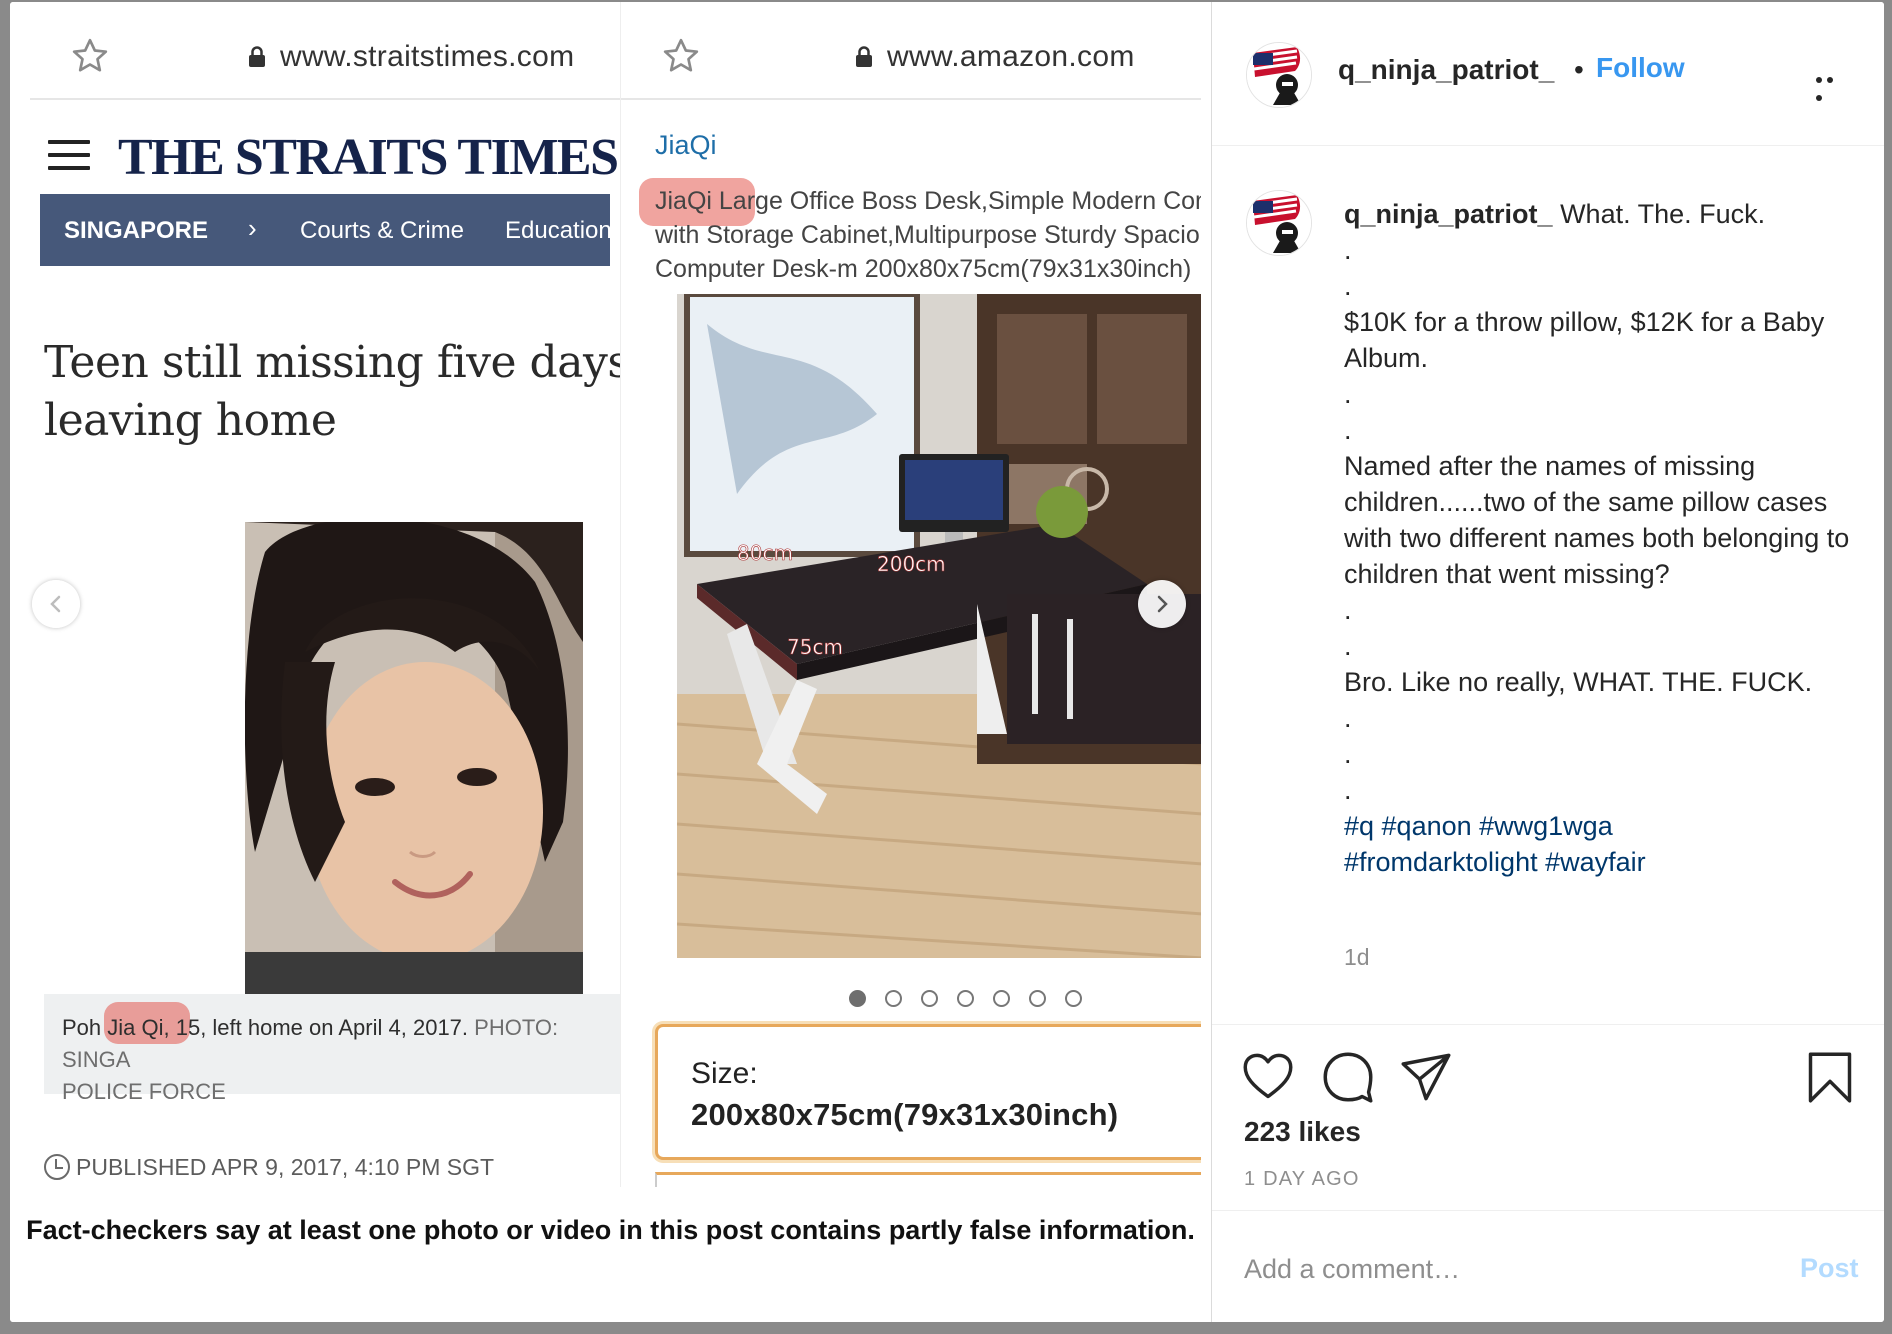 The width and height of the screenshot is (1892, 1334). I want to click on paper-plane-share-icon, so click(1426, 1077).